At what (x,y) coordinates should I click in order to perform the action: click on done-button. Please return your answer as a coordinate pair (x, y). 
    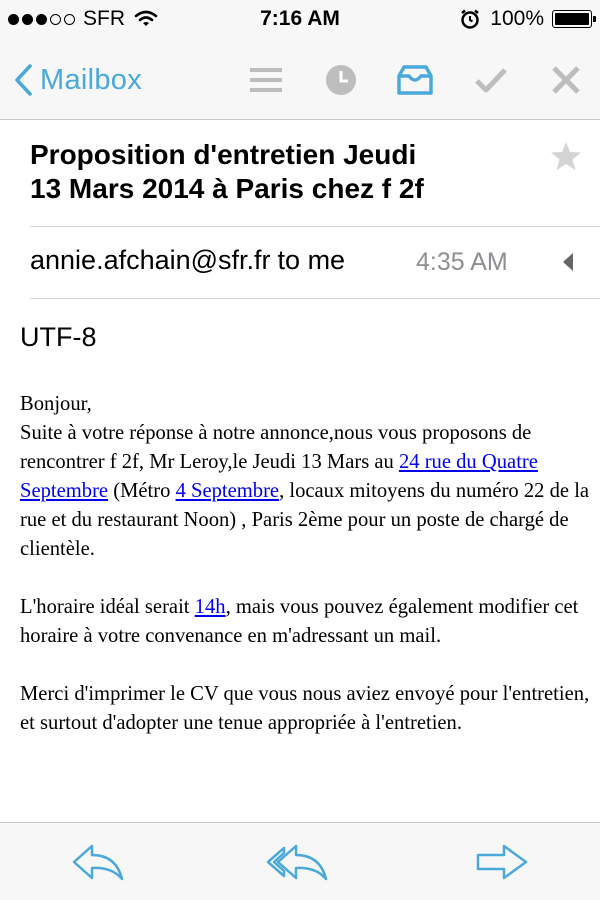
    Looking at the image, I should click on (491, 80).